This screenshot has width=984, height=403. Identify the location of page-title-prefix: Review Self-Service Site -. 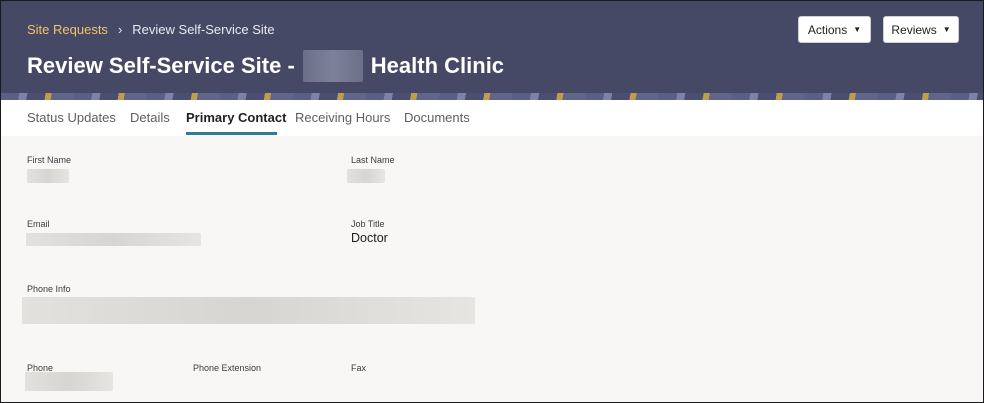
(161, 65).